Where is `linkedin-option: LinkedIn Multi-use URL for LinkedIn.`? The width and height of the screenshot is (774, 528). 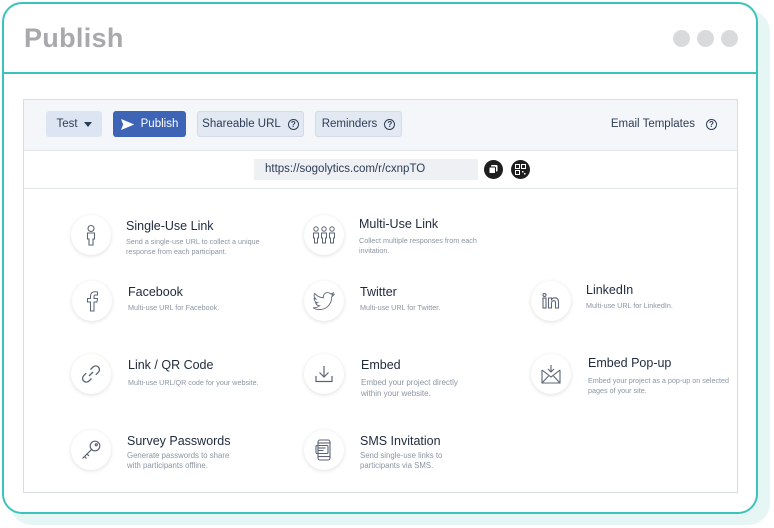
linkedin-option: LinkedIn Multi-use URL for LinkedIn. is located at coordinates (636, 306).